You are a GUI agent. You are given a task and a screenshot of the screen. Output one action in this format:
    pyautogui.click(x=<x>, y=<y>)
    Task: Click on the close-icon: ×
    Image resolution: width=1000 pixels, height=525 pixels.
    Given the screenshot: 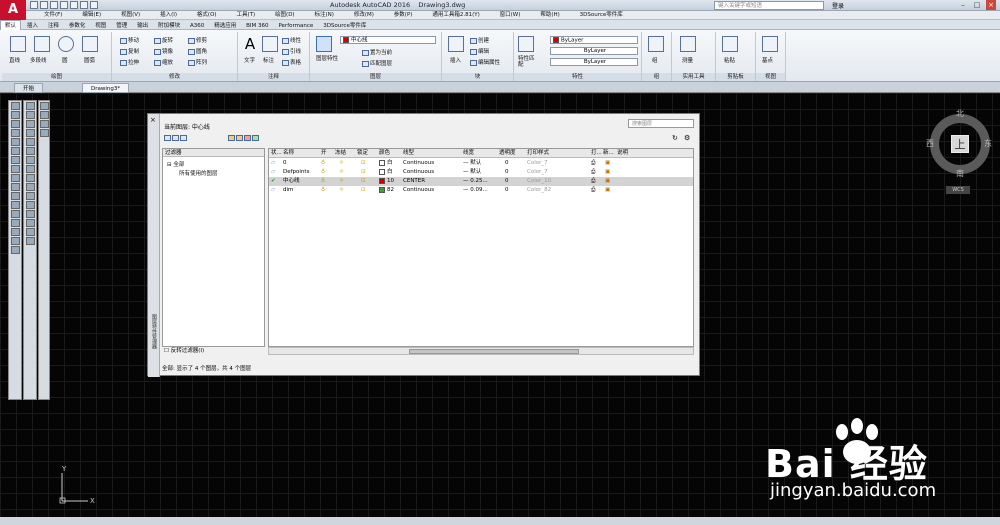 What is the action you would take?
    pyautogui.click(x=991, y=5)
    